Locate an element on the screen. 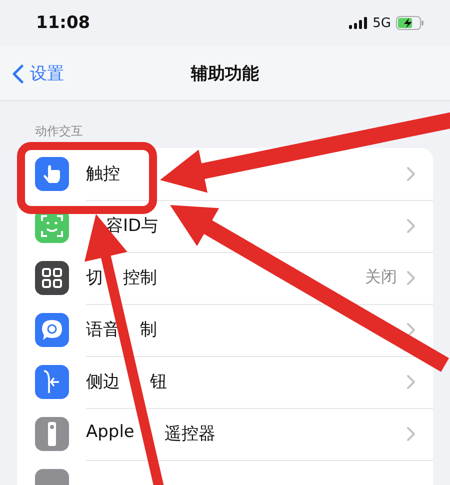 The width and height of the screenshot is (450, 485). network-label: 5G is located at coordinates (381, 23).